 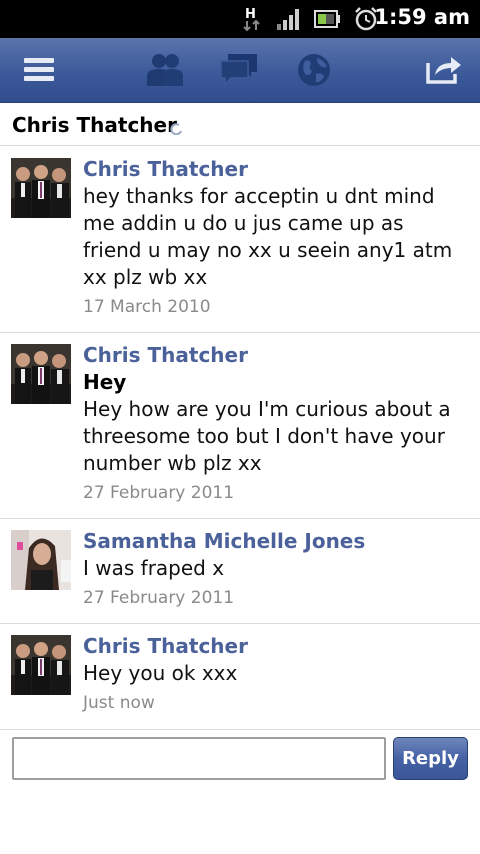 What do you see at coordinates (314, 72) in the screenshot?
I see `notifications-globe-icon` at bounding box center [314, 72].